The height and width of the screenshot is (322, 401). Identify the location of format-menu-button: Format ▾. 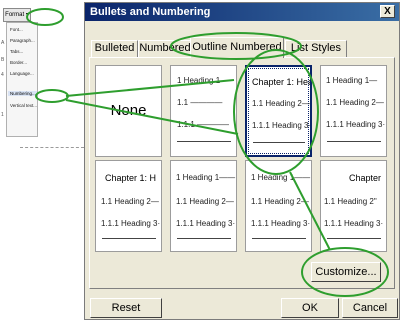
(17, 15).